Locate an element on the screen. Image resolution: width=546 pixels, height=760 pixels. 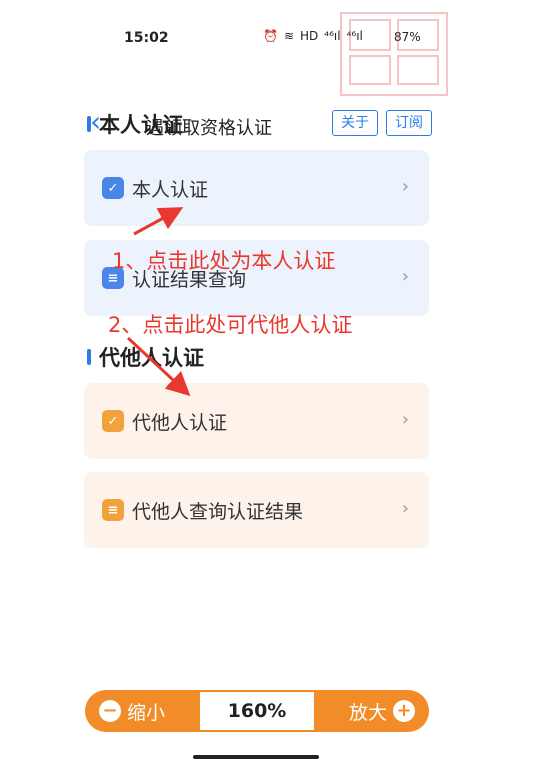
nav-bar: ‹ 遇领取资格认证 关于 订阅 is located at coordinates (273, 95).